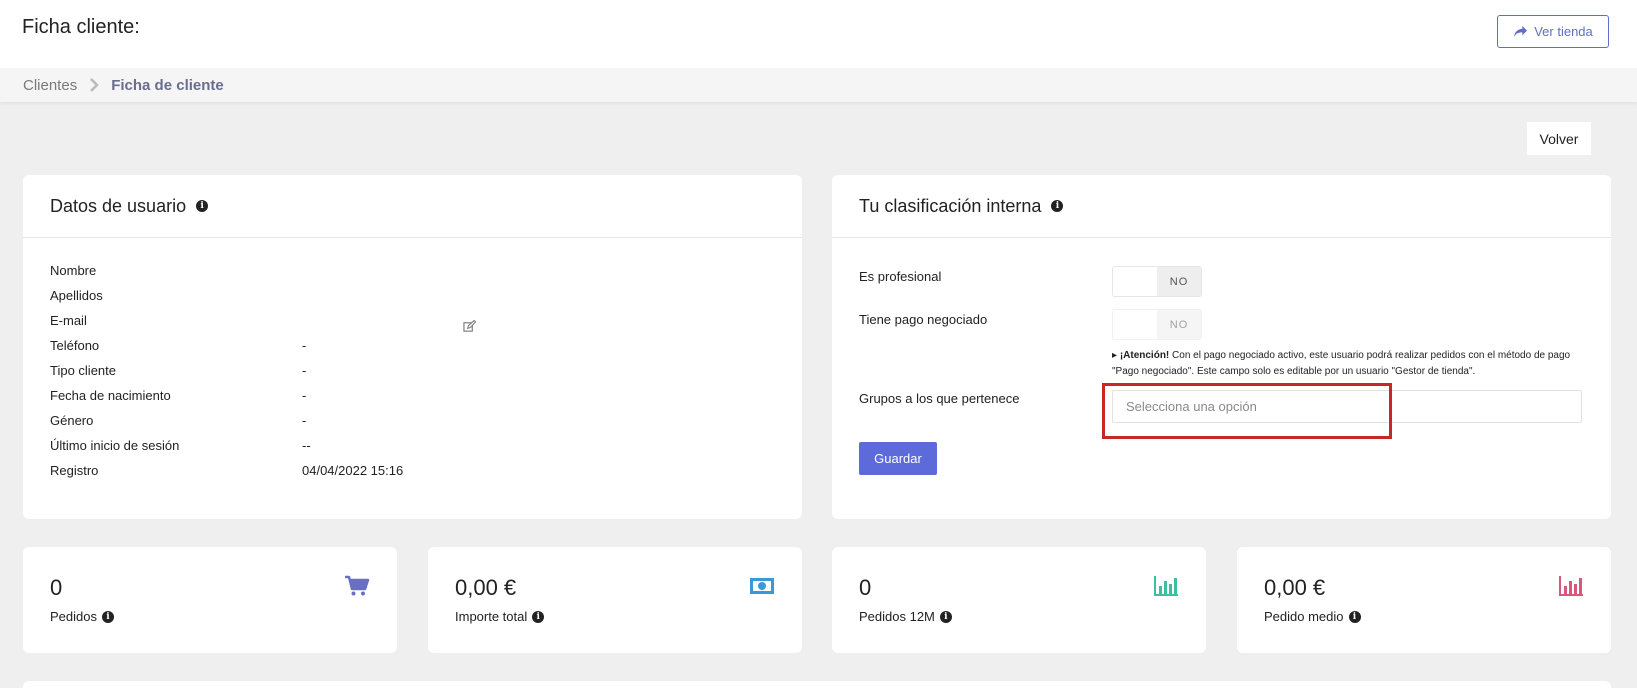  I want to click on user-data-title: Datos de usuario, so click(118, 205).